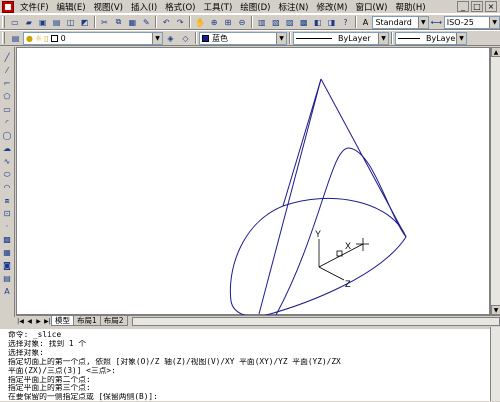 This screenshot has width=500, height=402. What do you see at coordinates (180, 7) in the screenshot?
I see `menu-format: 格式(O)` at bounding box center [180, 7].